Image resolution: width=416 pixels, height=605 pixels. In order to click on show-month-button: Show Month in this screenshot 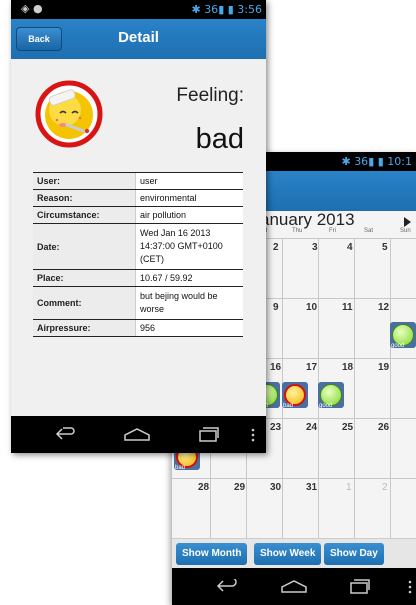, I will do `click(212, 554)`.